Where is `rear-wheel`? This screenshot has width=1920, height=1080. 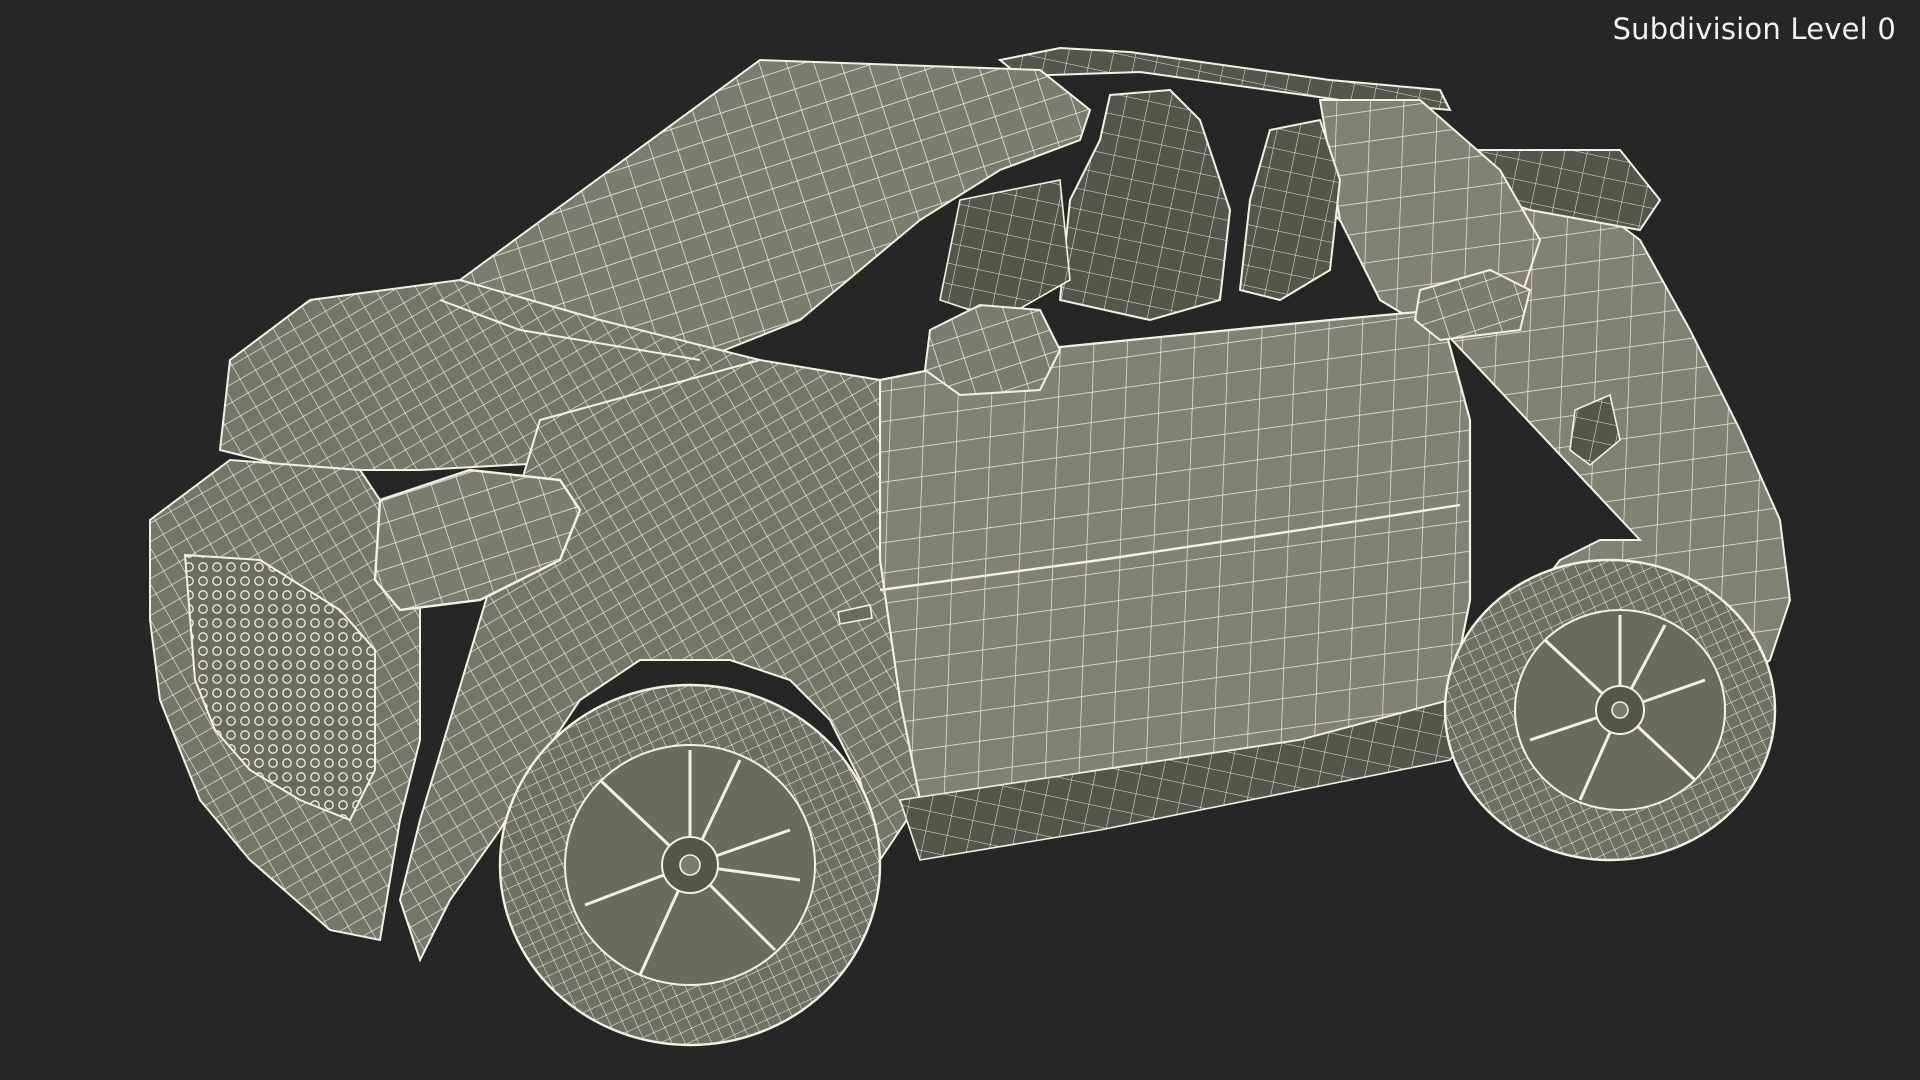 rear-wheel is located at coordinates (1610, 710).